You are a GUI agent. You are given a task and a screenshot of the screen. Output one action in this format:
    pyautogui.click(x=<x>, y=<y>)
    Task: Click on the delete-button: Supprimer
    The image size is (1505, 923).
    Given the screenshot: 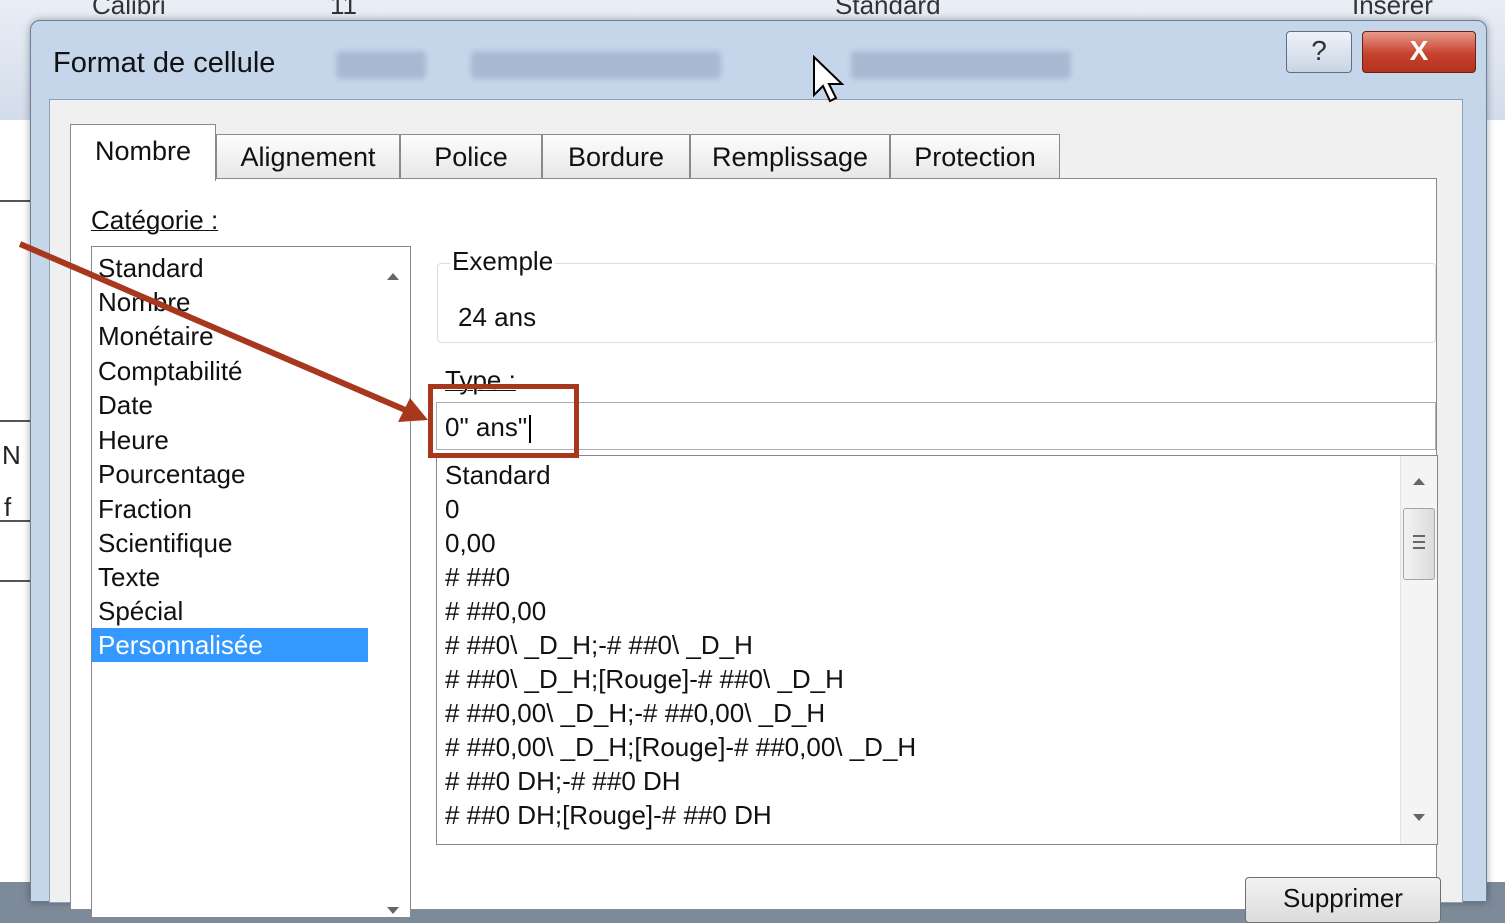 What is the action you would take?
    pyautogui.click(x=1343, y=900)
    